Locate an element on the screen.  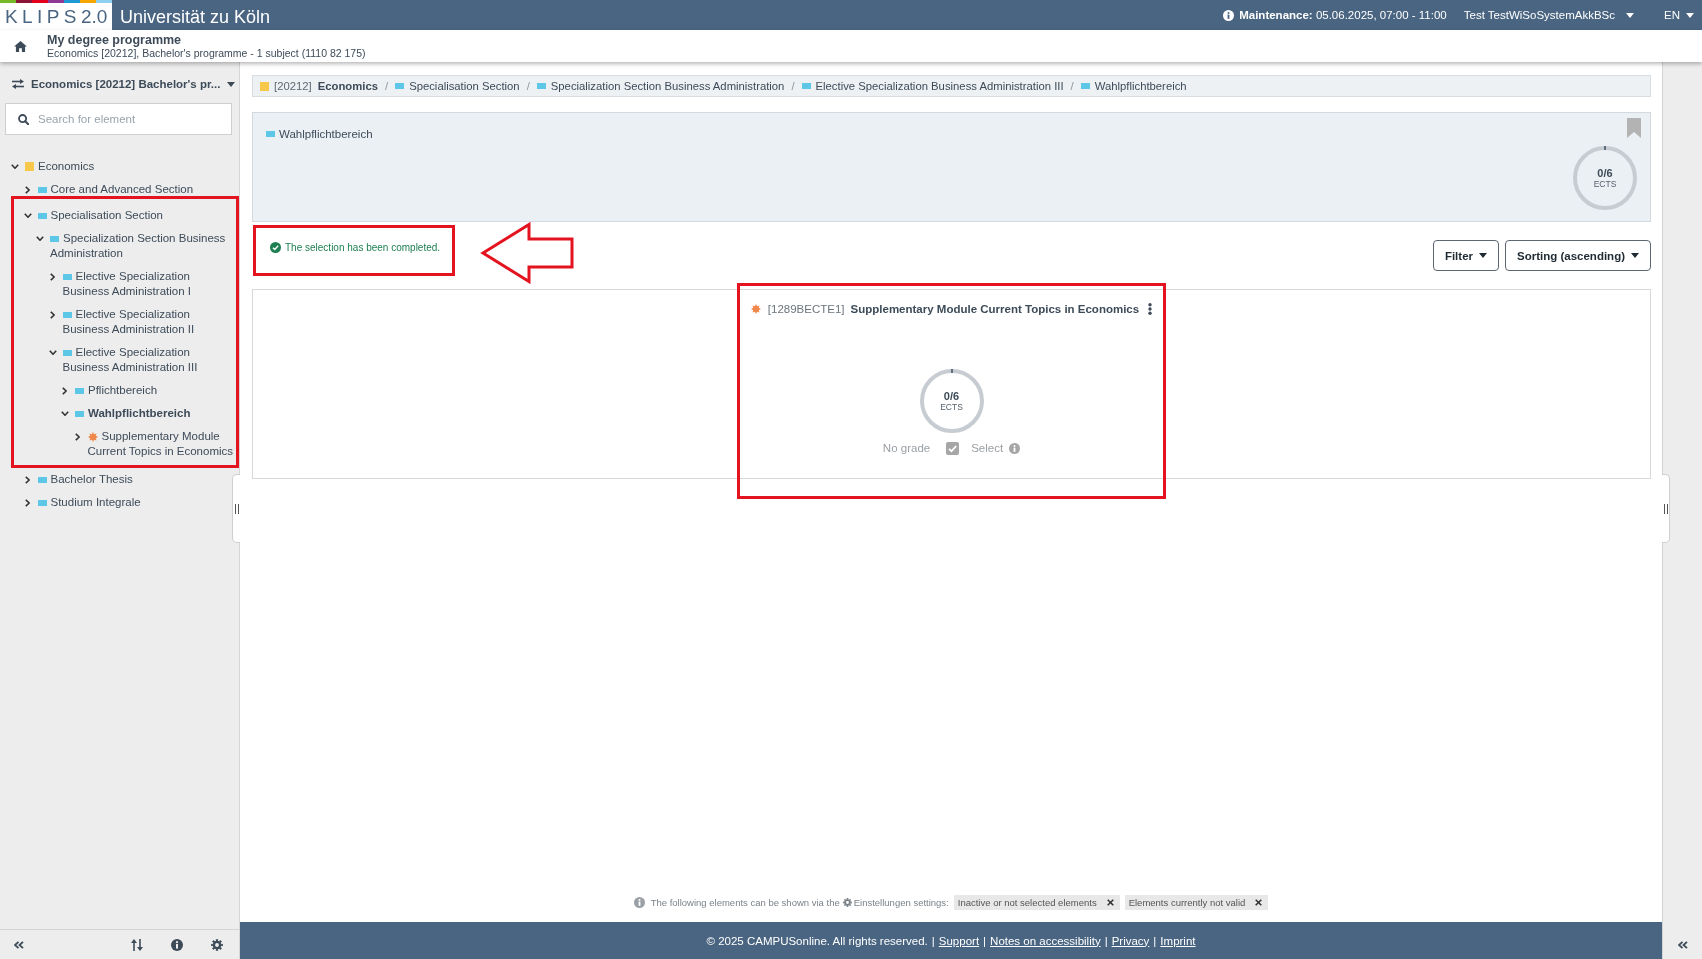
breadcrumb-link: Economics is located at coordinates (347, 86).